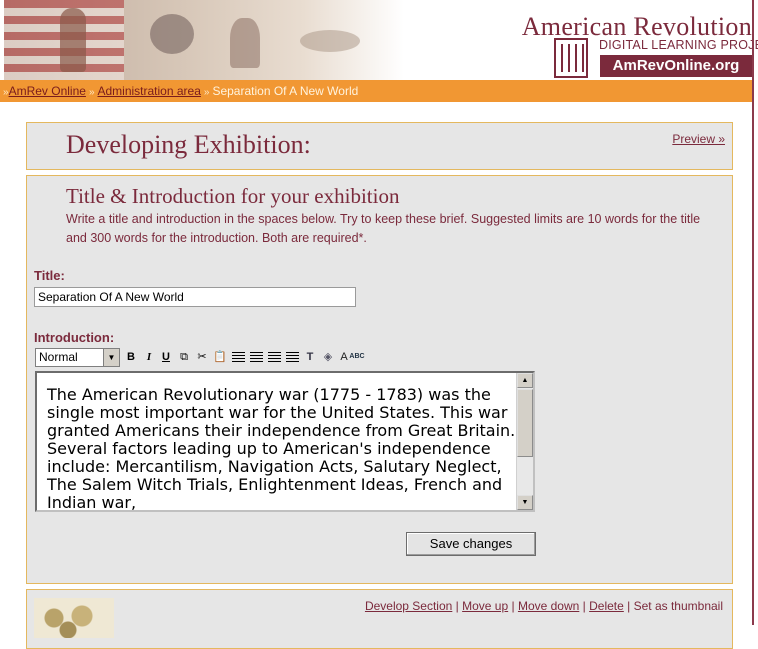 The width and height of the screenshot is (758, 649). Describe the element at coordinates (131, 357) in the screenshot. I see `bold-button: B` at that location.